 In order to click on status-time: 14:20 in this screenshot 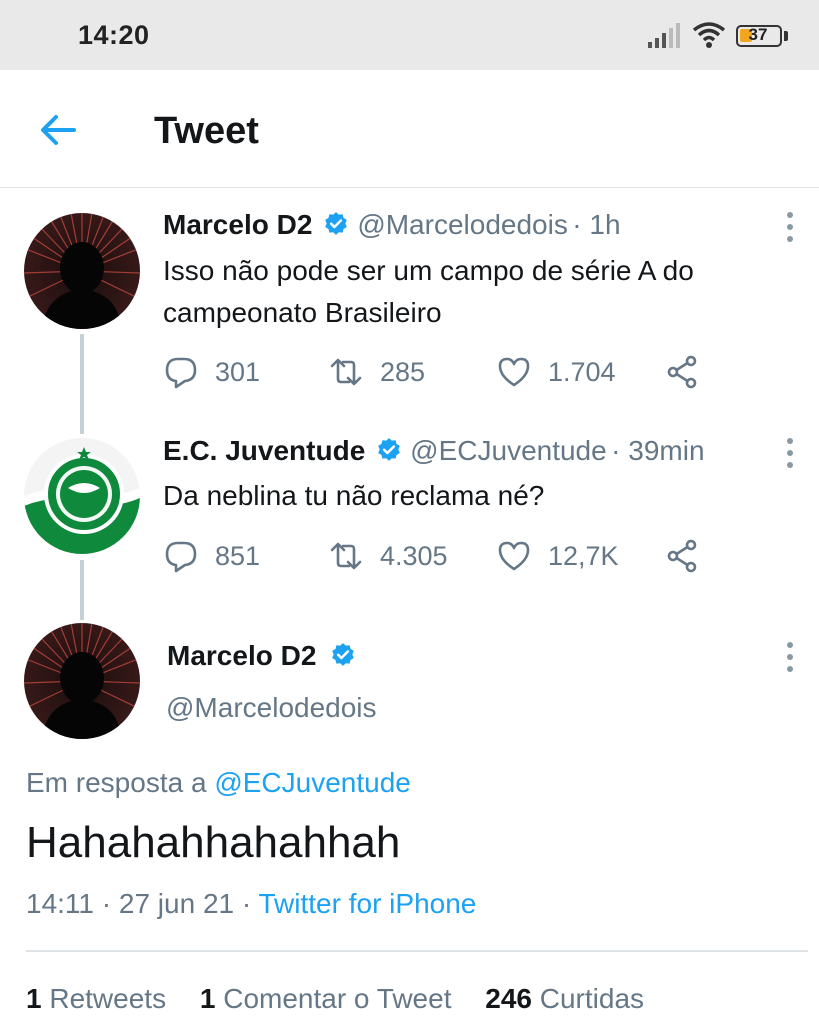, I will do `click(114, 35)`.